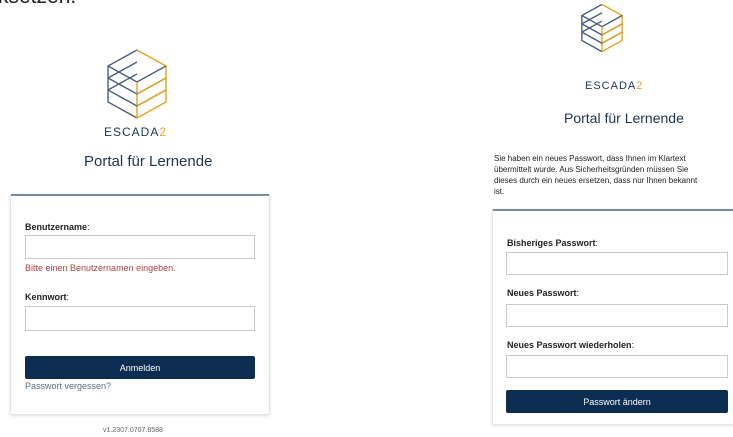 The height and width of the screenshot is (437, 733). What do you see at coordinates (571, 345) in the screenshot?
I see `repeat-password-label: Neues Passwort wiederholen:` at bounding box center [571, 345].